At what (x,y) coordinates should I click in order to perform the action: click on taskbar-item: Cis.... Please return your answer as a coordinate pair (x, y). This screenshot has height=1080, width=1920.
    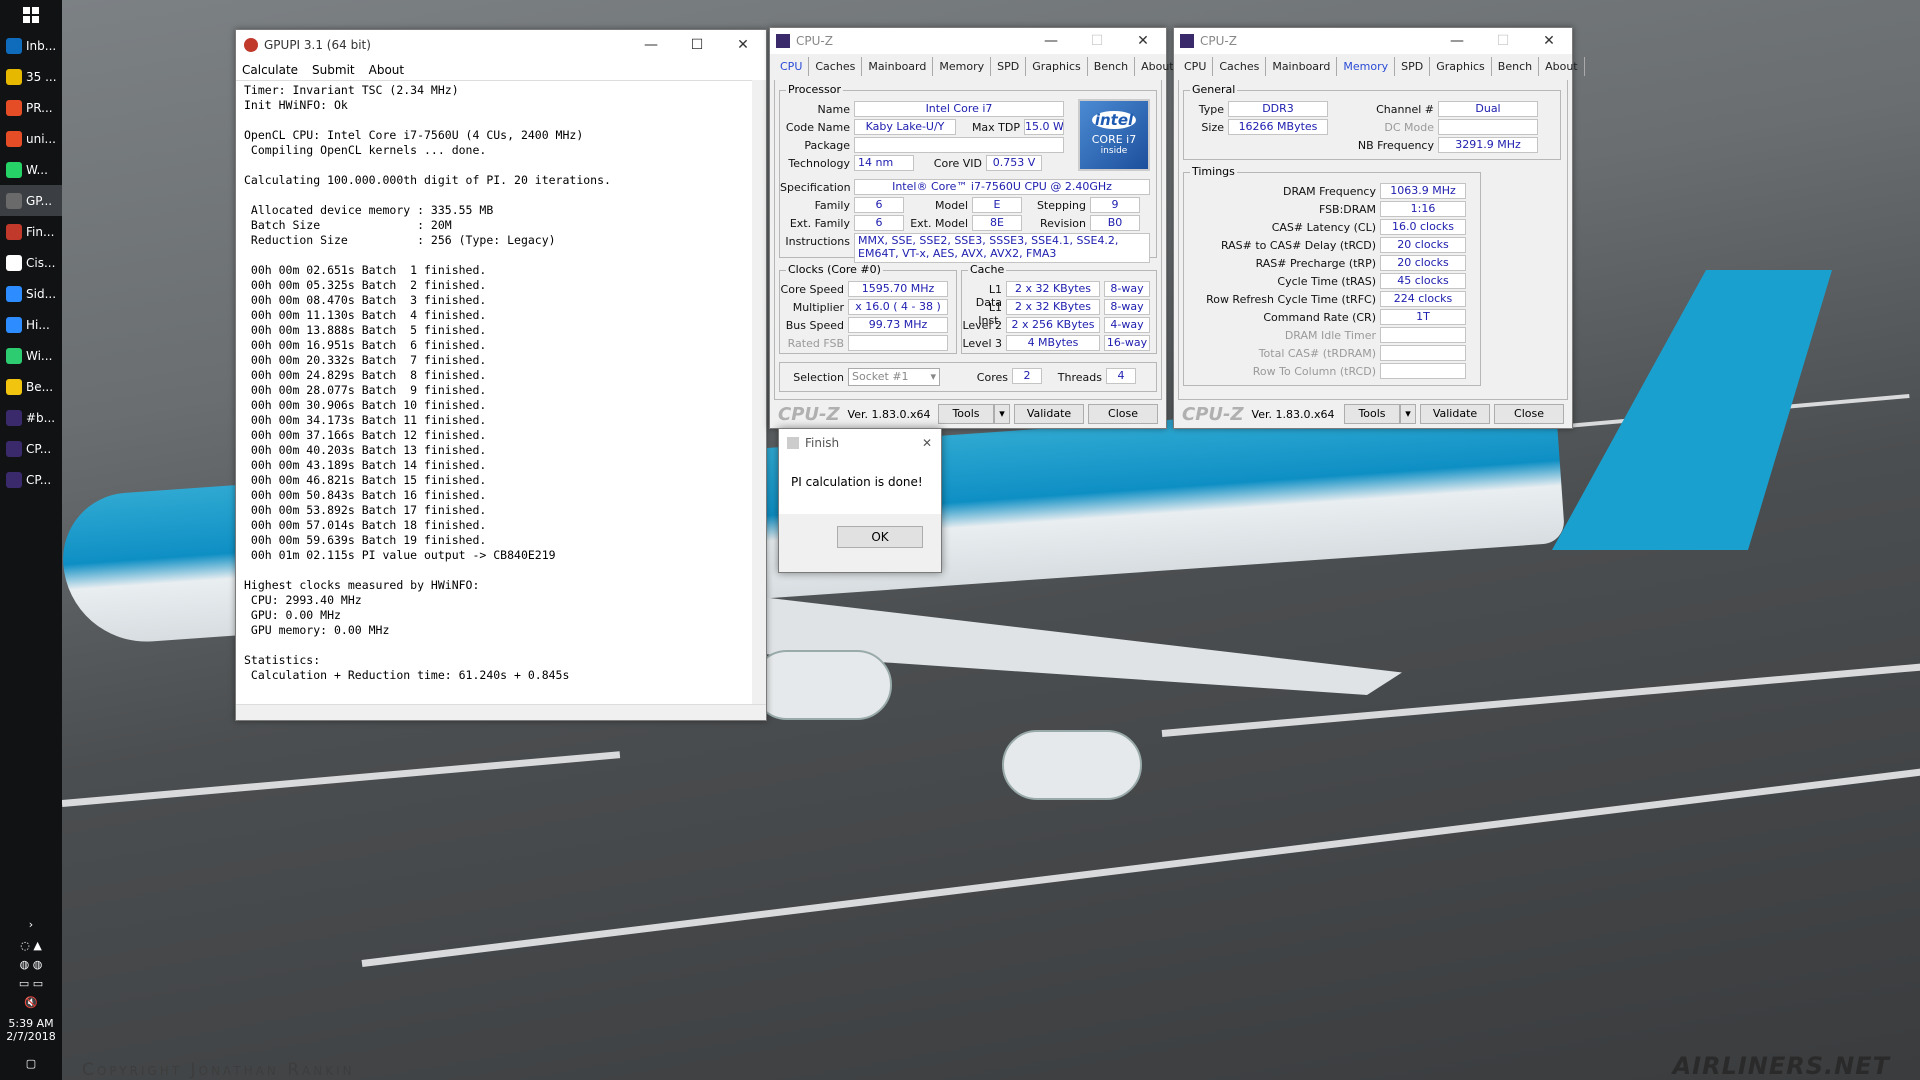
    Looking at the image, I should click on (31, 262).